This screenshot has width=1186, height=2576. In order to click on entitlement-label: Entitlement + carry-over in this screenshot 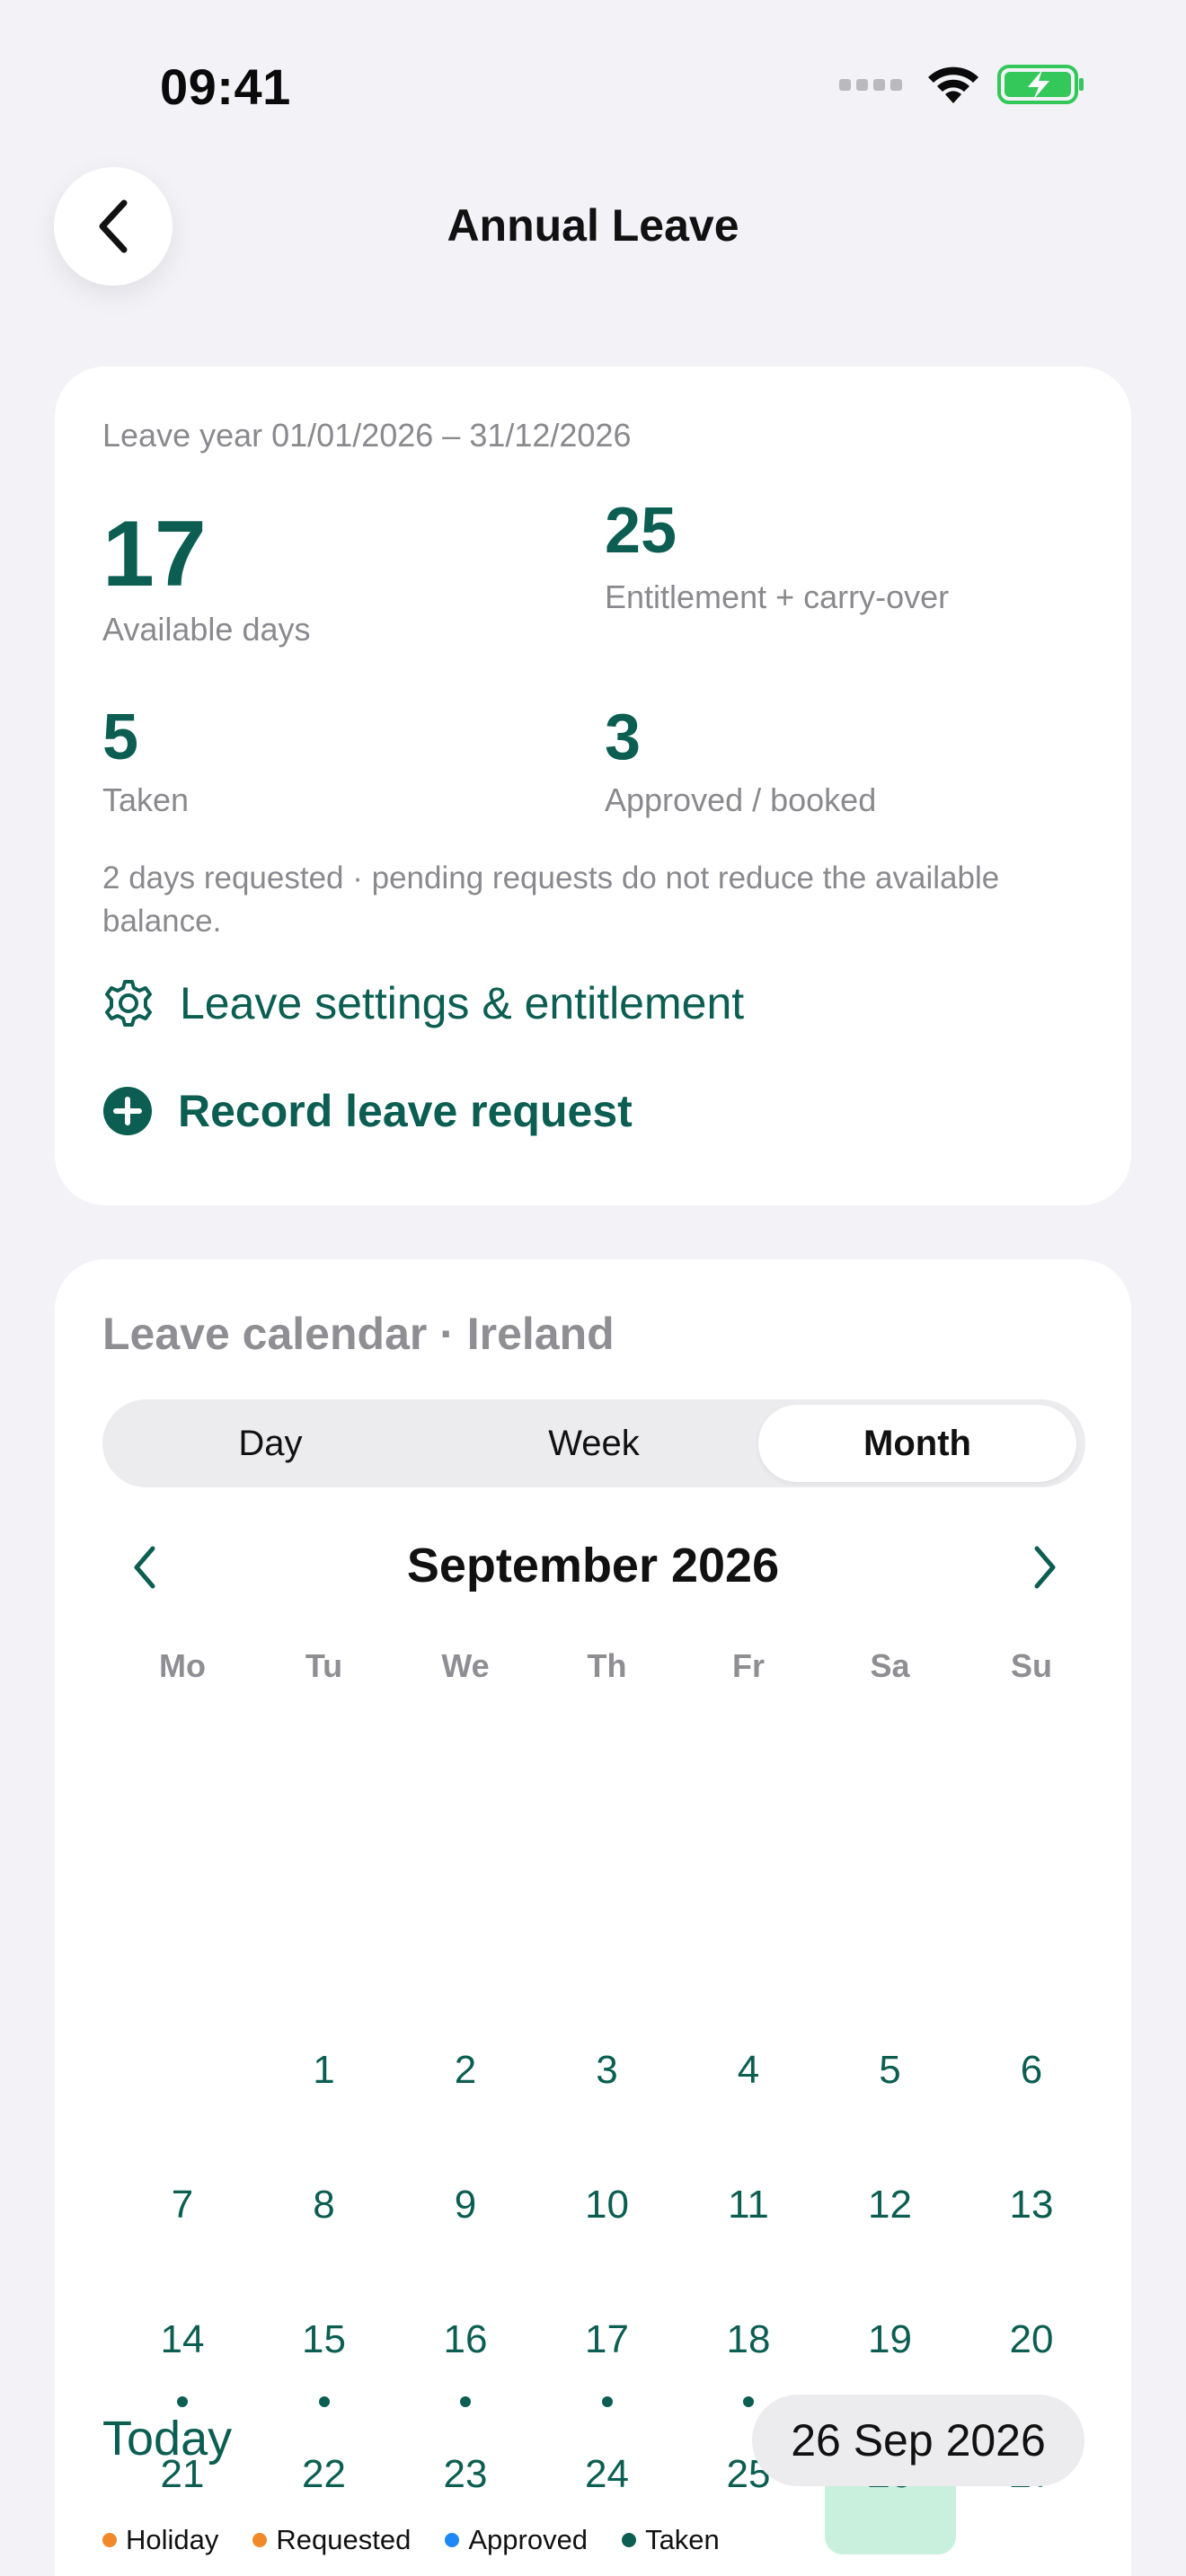, I will do `click(777, 596)`.